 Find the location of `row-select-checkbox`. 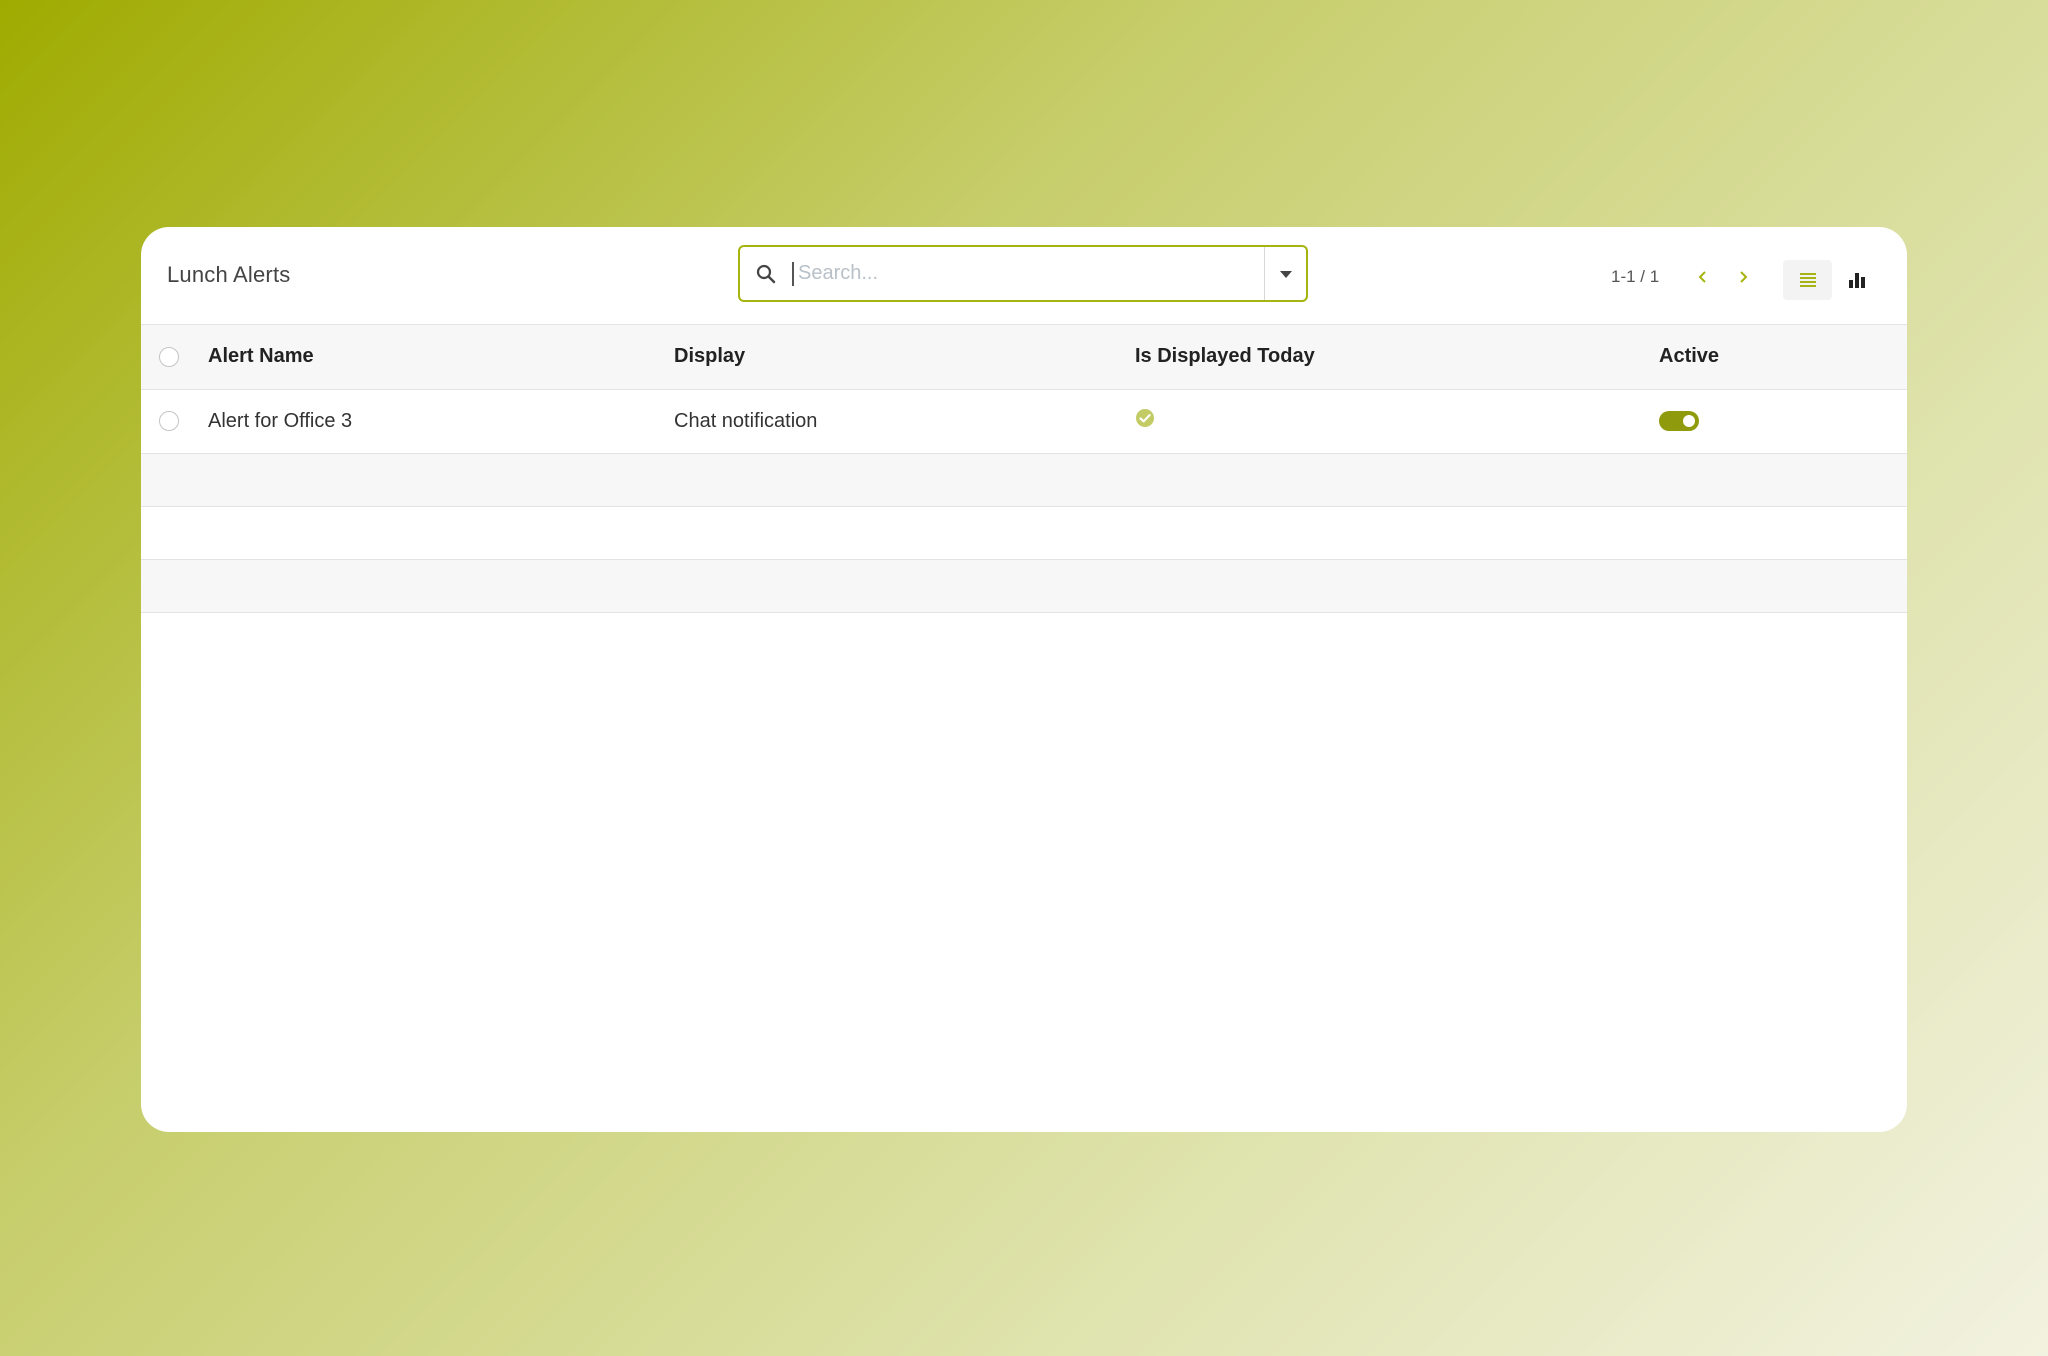

row-select-checkbox is located at coordinates (169, 421).